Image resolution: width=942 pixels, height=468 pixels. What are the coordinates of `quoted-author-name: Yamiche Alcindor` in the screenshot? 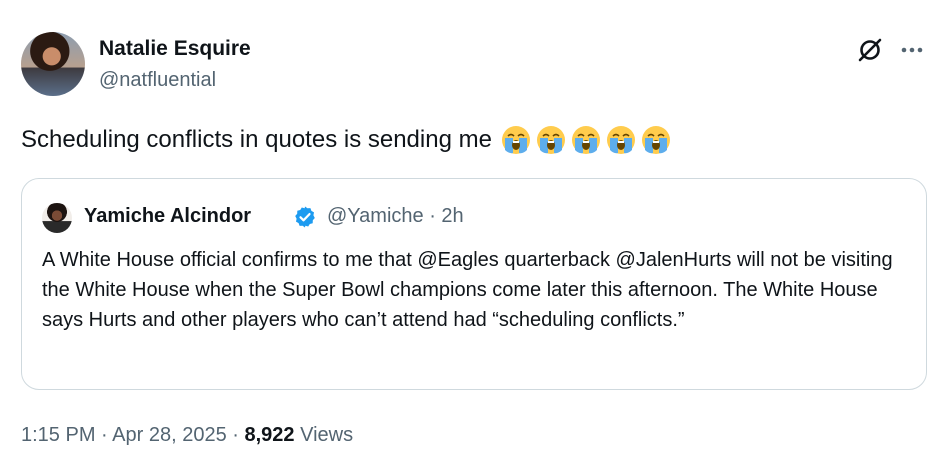 It's located at (167, 216).